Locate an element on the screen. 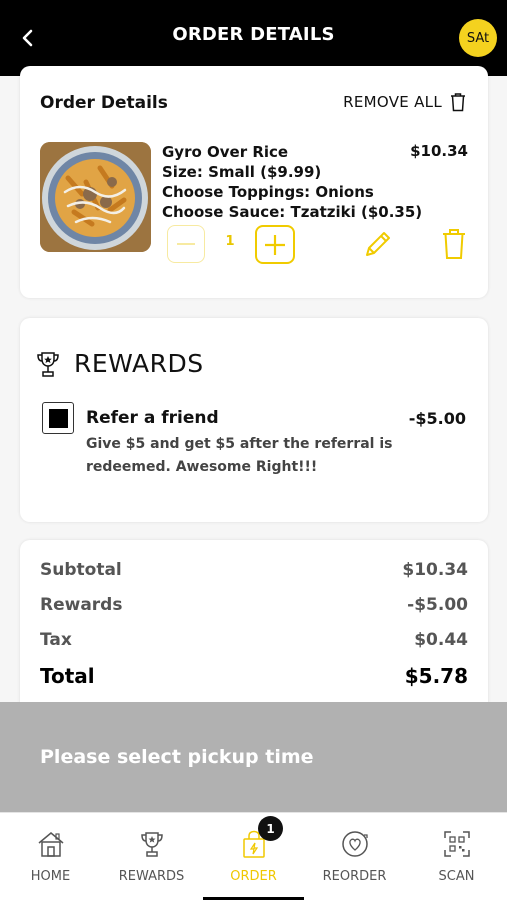  select-pickup-time-button: Please select pickup time is located at coordinates (253, 757).